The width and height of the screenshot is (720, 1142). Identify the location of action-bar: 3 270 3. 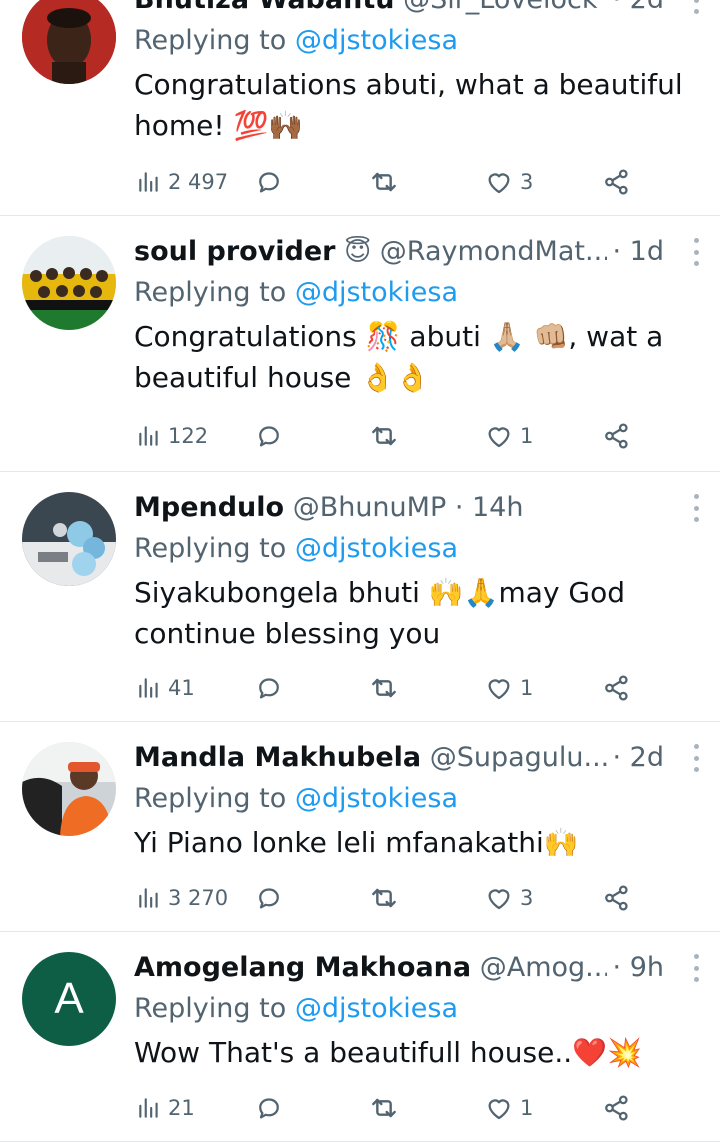
(386, 898).